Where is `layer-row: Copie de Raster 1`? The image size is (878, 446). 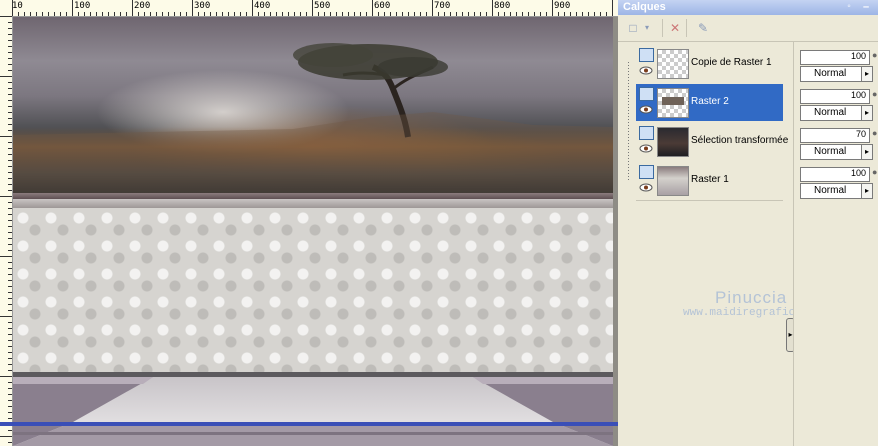
layer-row: Copie de Raster 1 is located at coordinates (709, 63).